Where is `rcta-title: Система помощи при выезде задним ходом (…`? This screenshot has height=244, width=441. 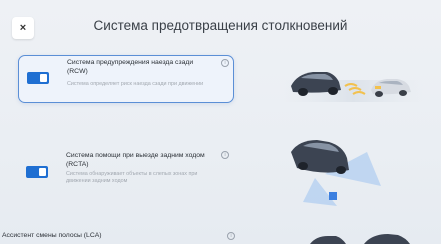 rcta-title: Система помощи при выезде задним ходом (… is located at coordinates (135, 160).